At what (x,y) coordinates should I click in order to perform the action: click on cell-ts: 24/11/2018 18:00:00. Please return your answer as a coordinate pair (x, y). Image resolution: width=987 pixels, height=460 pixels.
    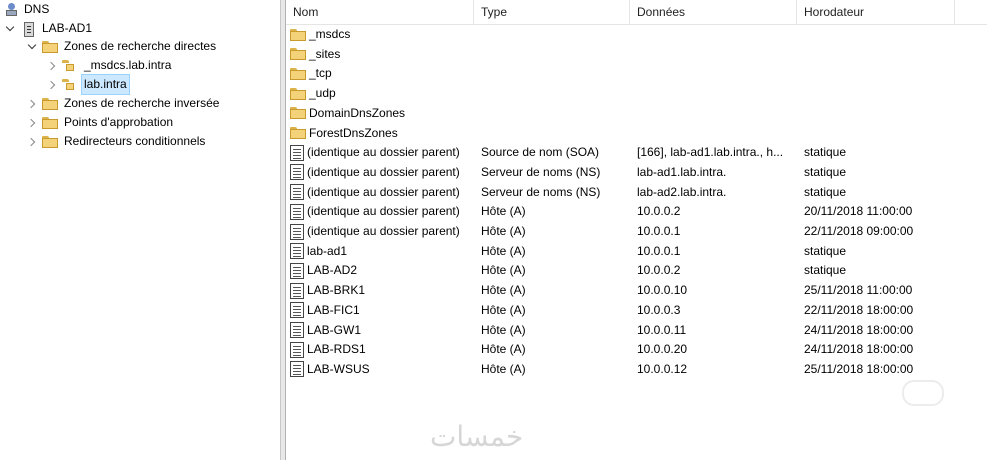
    Looking at the image, I should click on (879, 349).